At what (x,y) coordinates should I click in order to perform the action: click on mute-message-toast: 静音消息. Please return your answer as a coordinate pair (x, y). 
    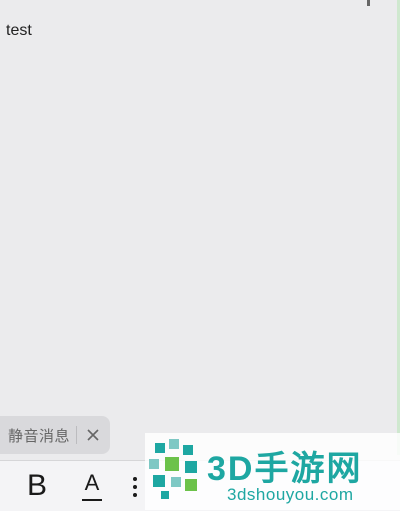
    Looking at the image, I should click on (55, 435).